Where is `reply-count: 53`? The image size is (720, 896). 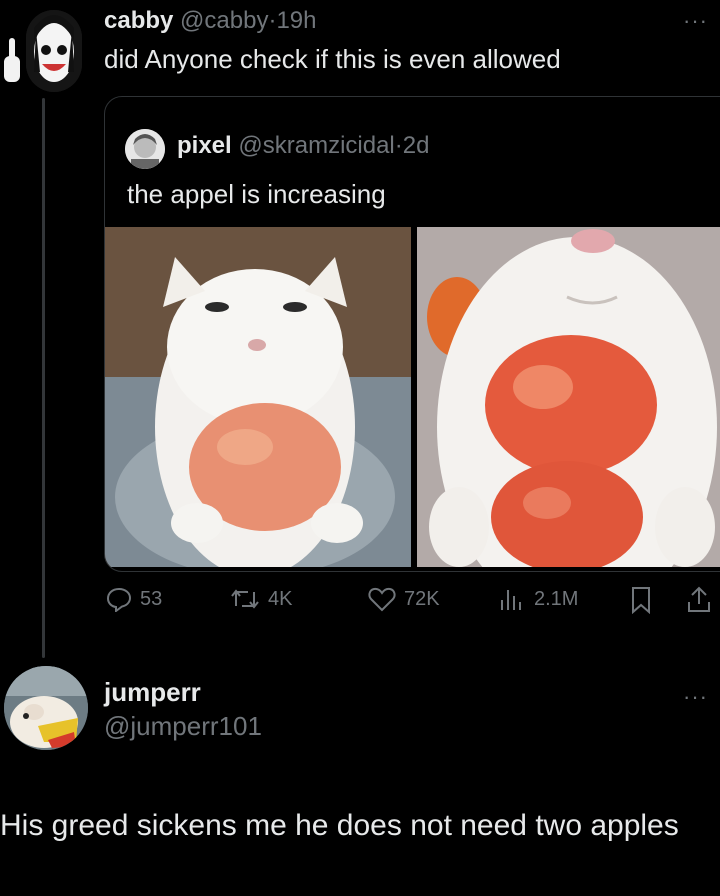
reply-count: 53 is located at coordinates (151, 598).